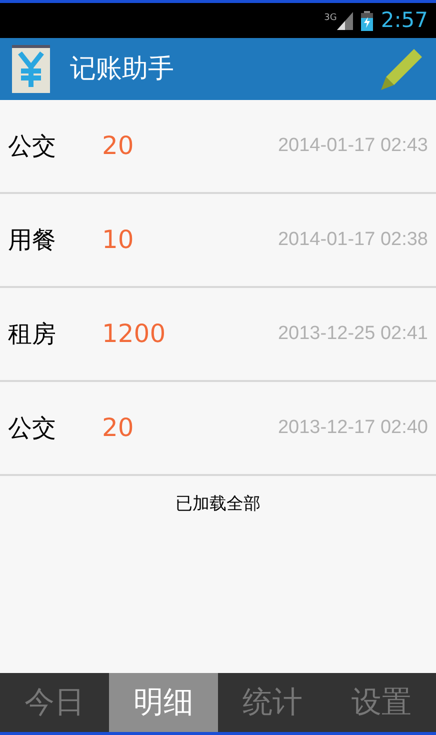 The height and width of the screenshot is (735, 436). What do you see at coordinates (330, 18) in the screenshot?
I see `network-label: 3G` at bounding box center [330, 18].